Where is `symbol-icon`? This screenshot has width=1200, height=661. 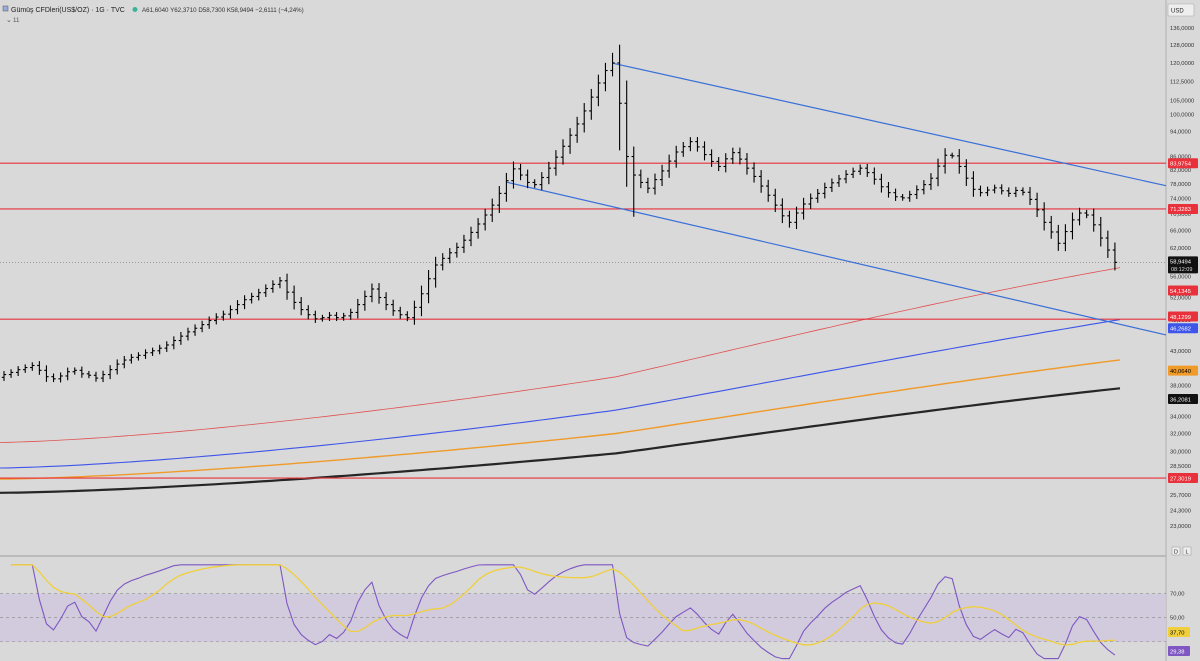 symbol-icon is located at coordinates (5, 8).